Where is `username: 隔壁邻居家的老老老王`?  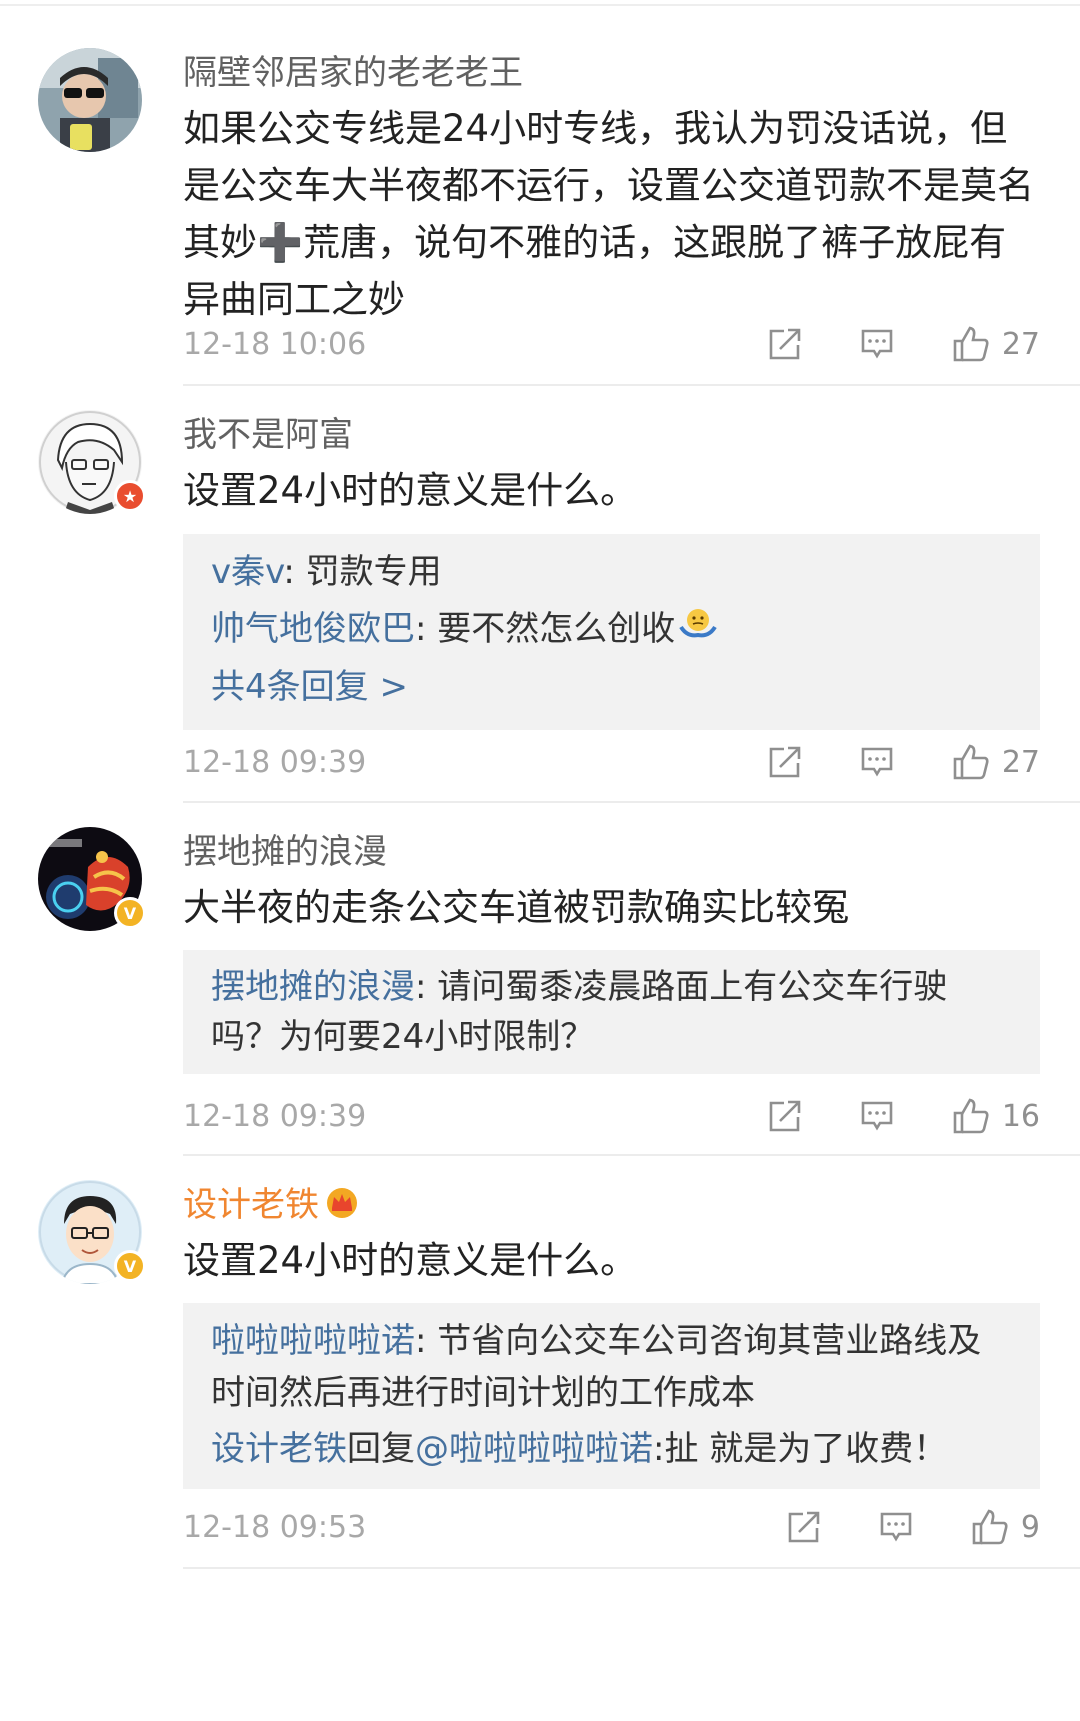
username: 隔壁邻居家的老老老王 is located at coordinates (611, 73).